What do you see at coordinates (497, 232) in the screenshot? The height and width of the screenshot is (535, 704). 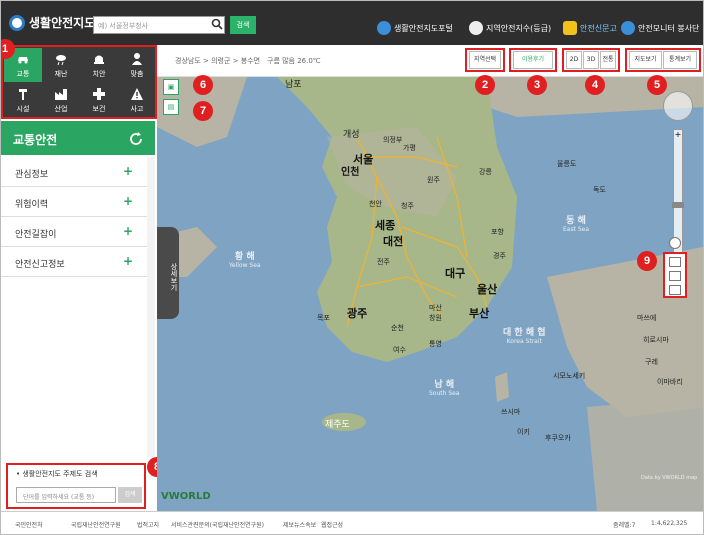 I see `place-label: 포항` at bounding box center [497, 232].